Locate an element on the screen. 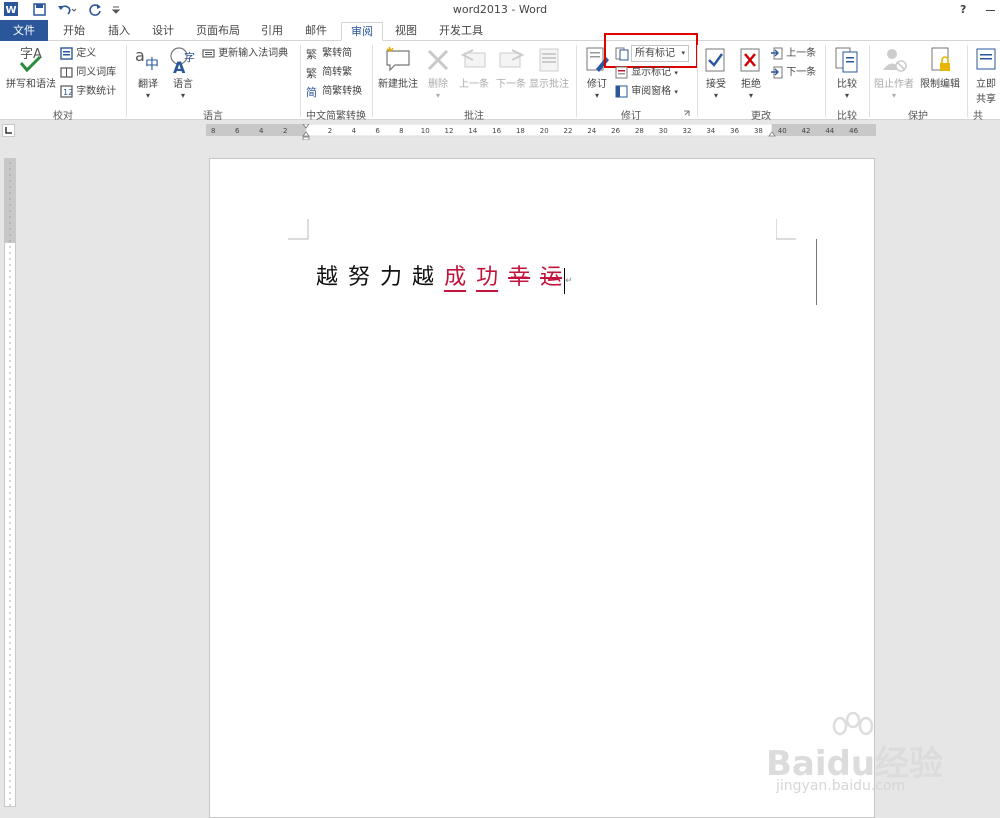  tab-review: 审阅 is located at coordinates (362, 31).